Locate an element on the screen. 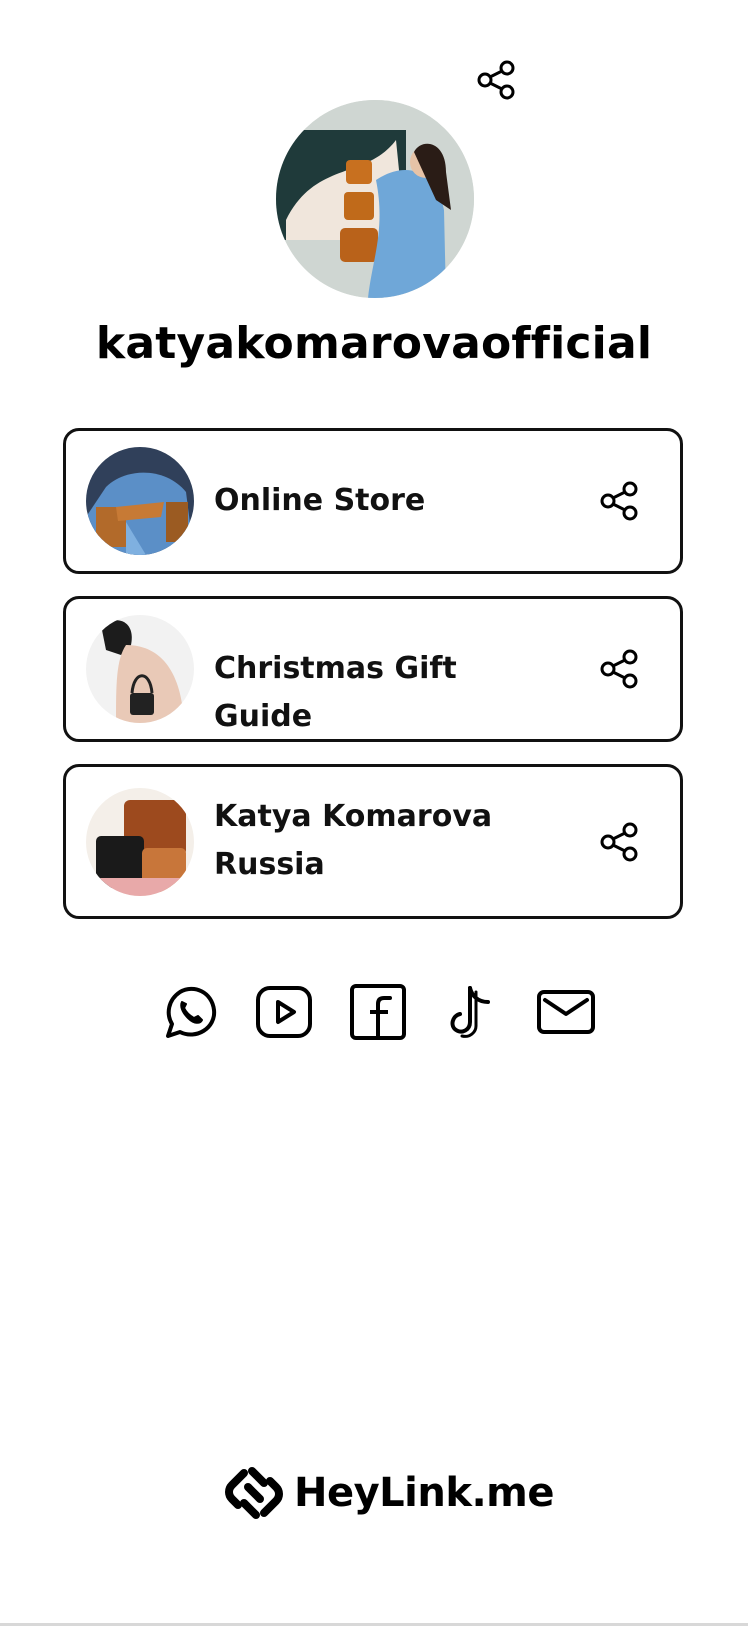  profile-photo is located at coordinates (375, 199).